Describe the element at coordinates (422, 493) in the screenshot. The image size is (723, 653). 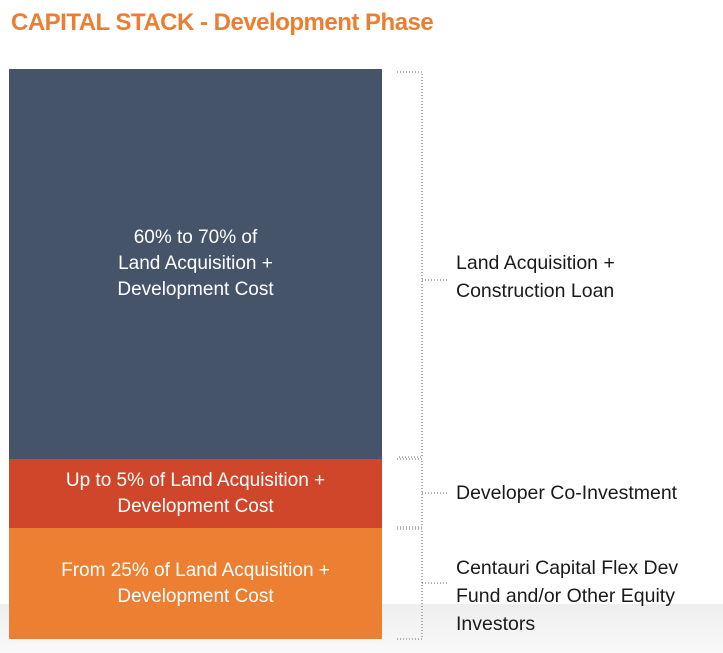
I see `developer-bracket` at that location.